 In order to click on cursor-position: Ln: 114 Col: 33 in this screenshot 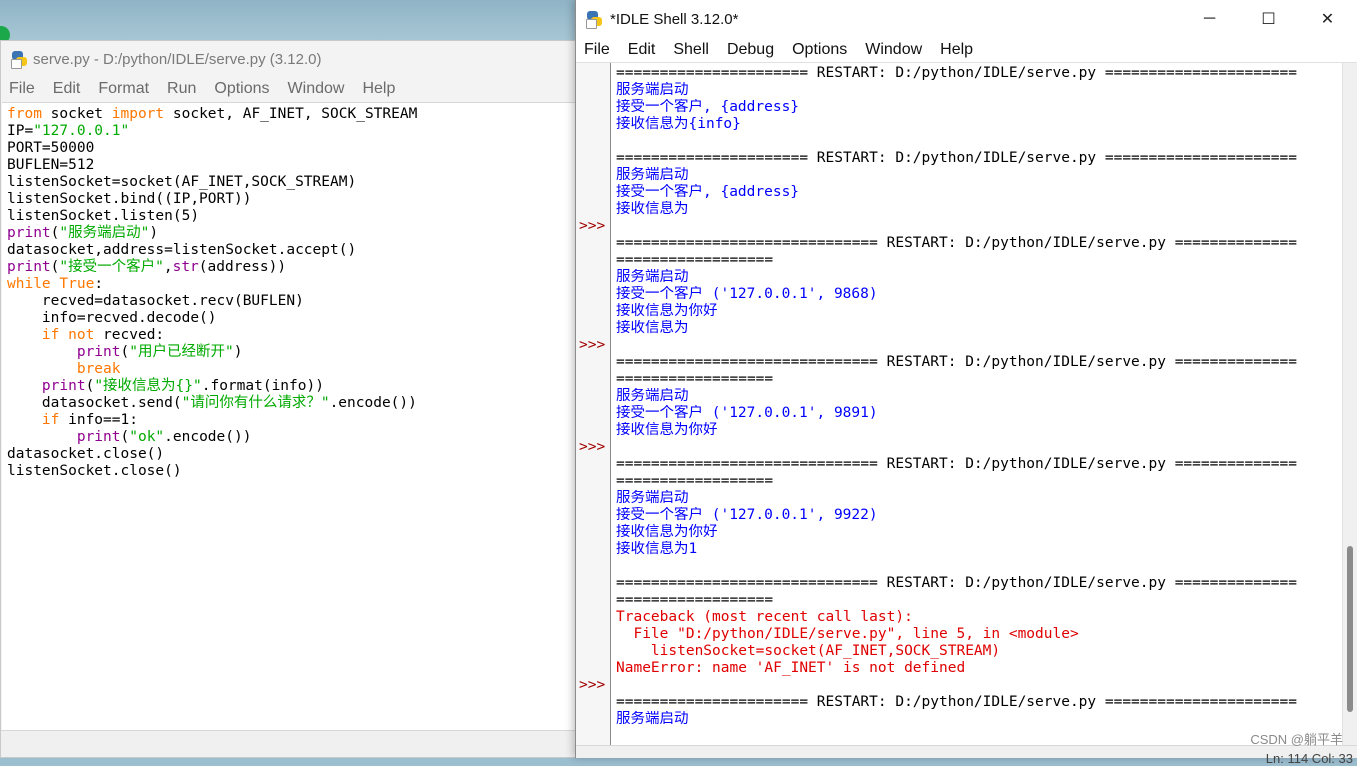, I will do `click(1309, 758)`.